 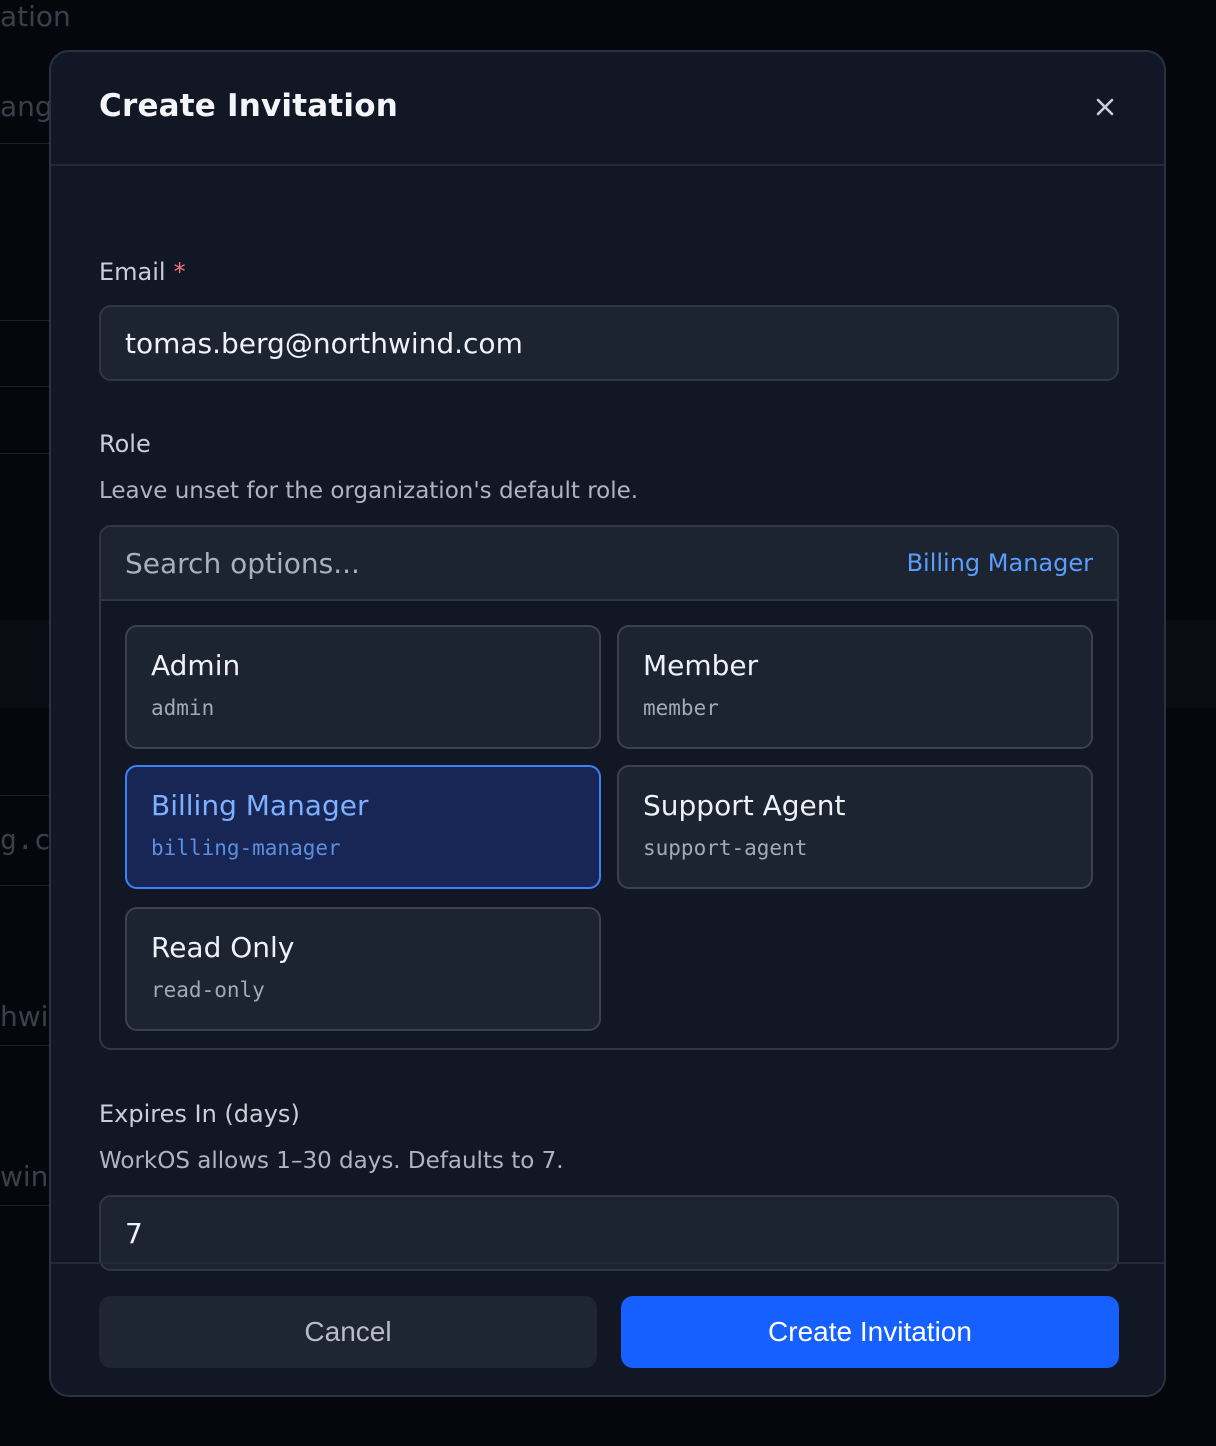 I want to click on dialog-header: Create Invitation, so click(x=607, y=109).